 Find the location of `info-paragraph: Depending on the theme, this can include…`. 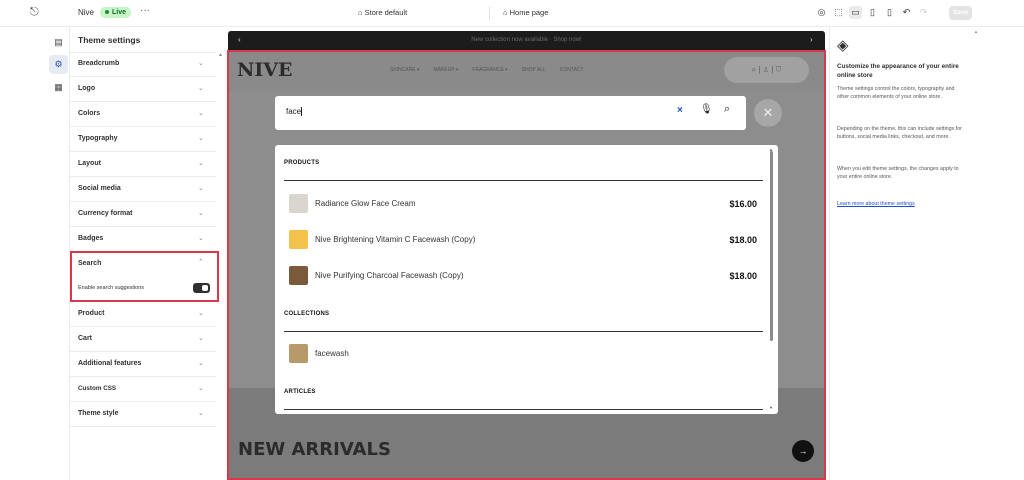

info-paragraph: Depending on the theme, this can include… is located at coordinates (899, 133).